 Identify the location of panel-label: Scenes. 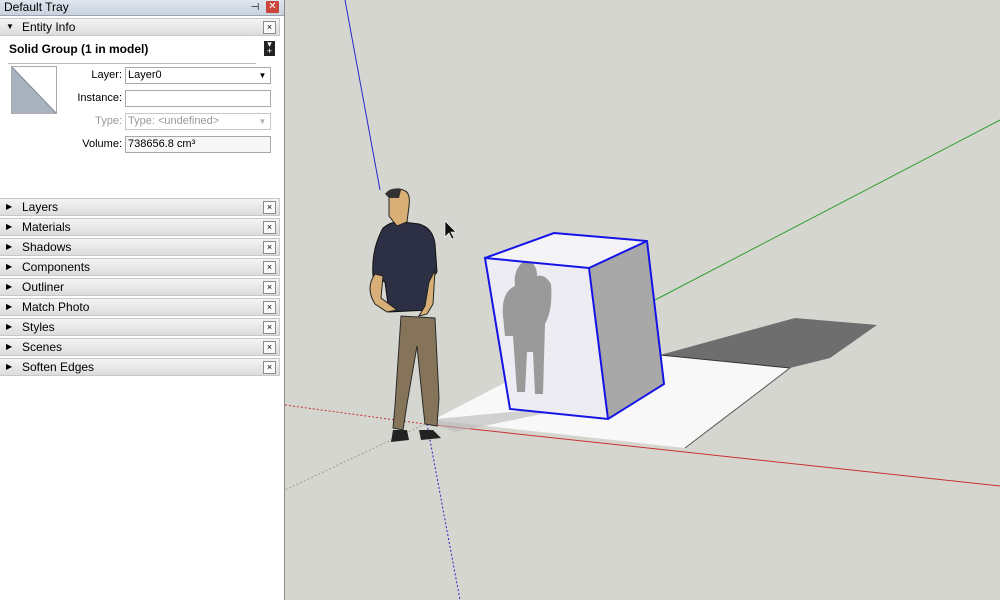
(42, 347).